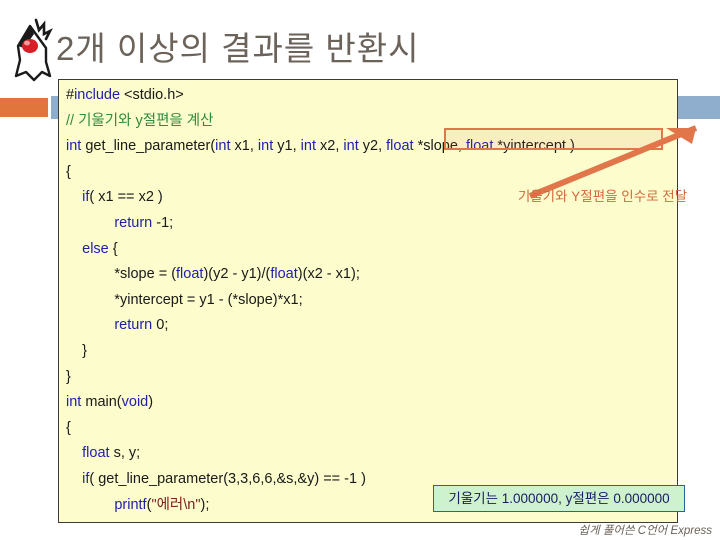 This screenshot has height=540, width=720. Describe the element at coordinates (125, 95) in the screenshot. I see `code-line: #include <stdio.h>` at that location.